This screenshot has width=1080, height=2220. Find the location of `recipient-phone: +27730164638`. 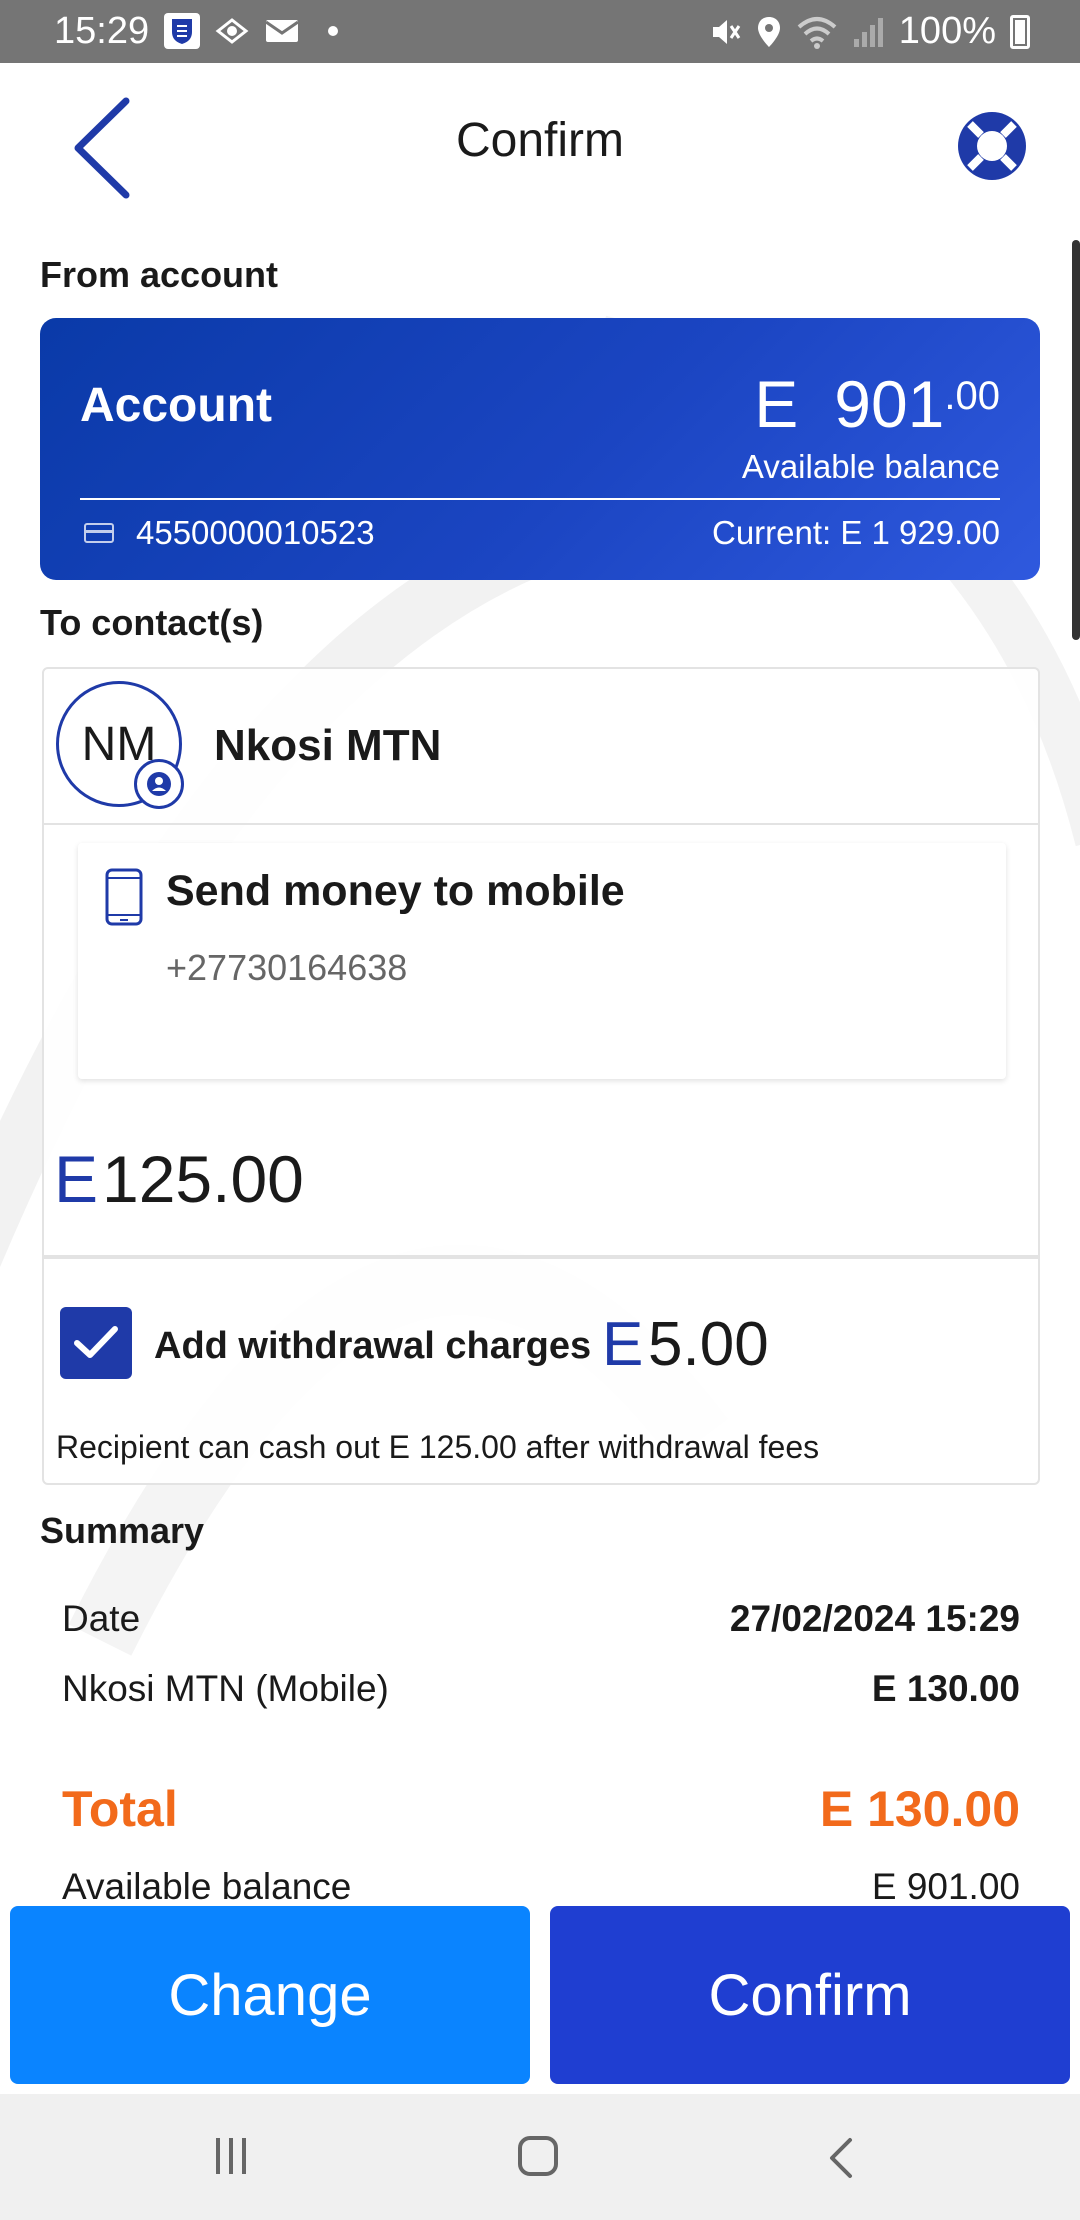

recipient-phone: +27730164638 is located at coordinates (287, 967).